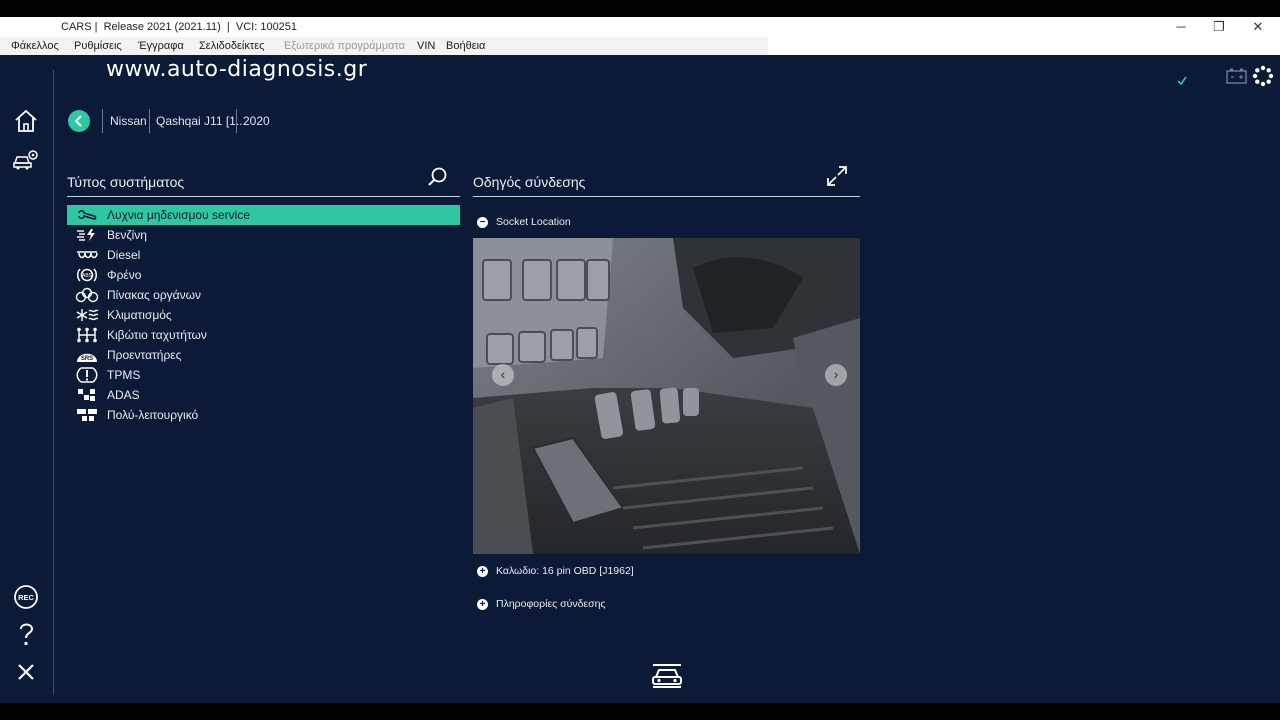 The image size is (1280, 720). Describe the element at coordinates (438, 177) in the screenshot. I see `search-icon` at that location.